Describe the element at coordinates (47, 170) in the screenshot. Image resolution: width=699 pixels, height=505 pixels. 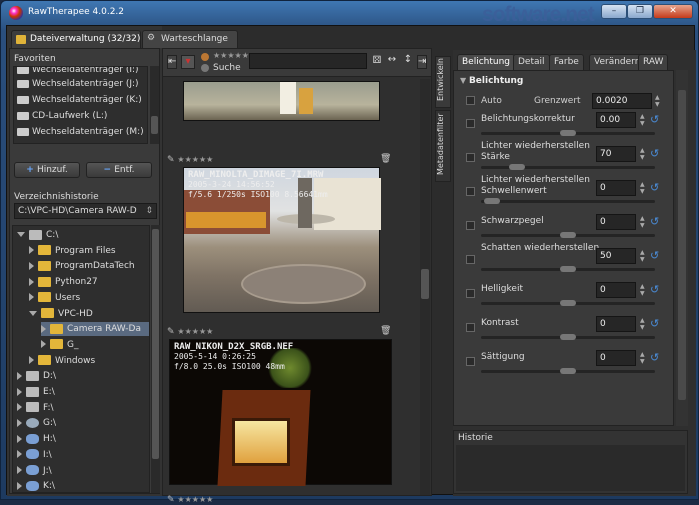
I see `add-favorite-button: + Hinzuf.` at that location.